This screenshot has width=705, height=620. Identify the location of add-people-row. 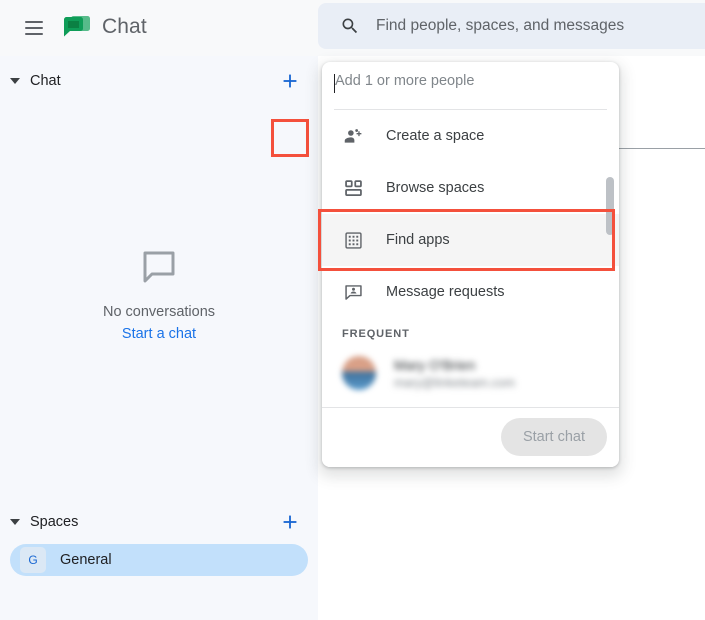
(470, 85).